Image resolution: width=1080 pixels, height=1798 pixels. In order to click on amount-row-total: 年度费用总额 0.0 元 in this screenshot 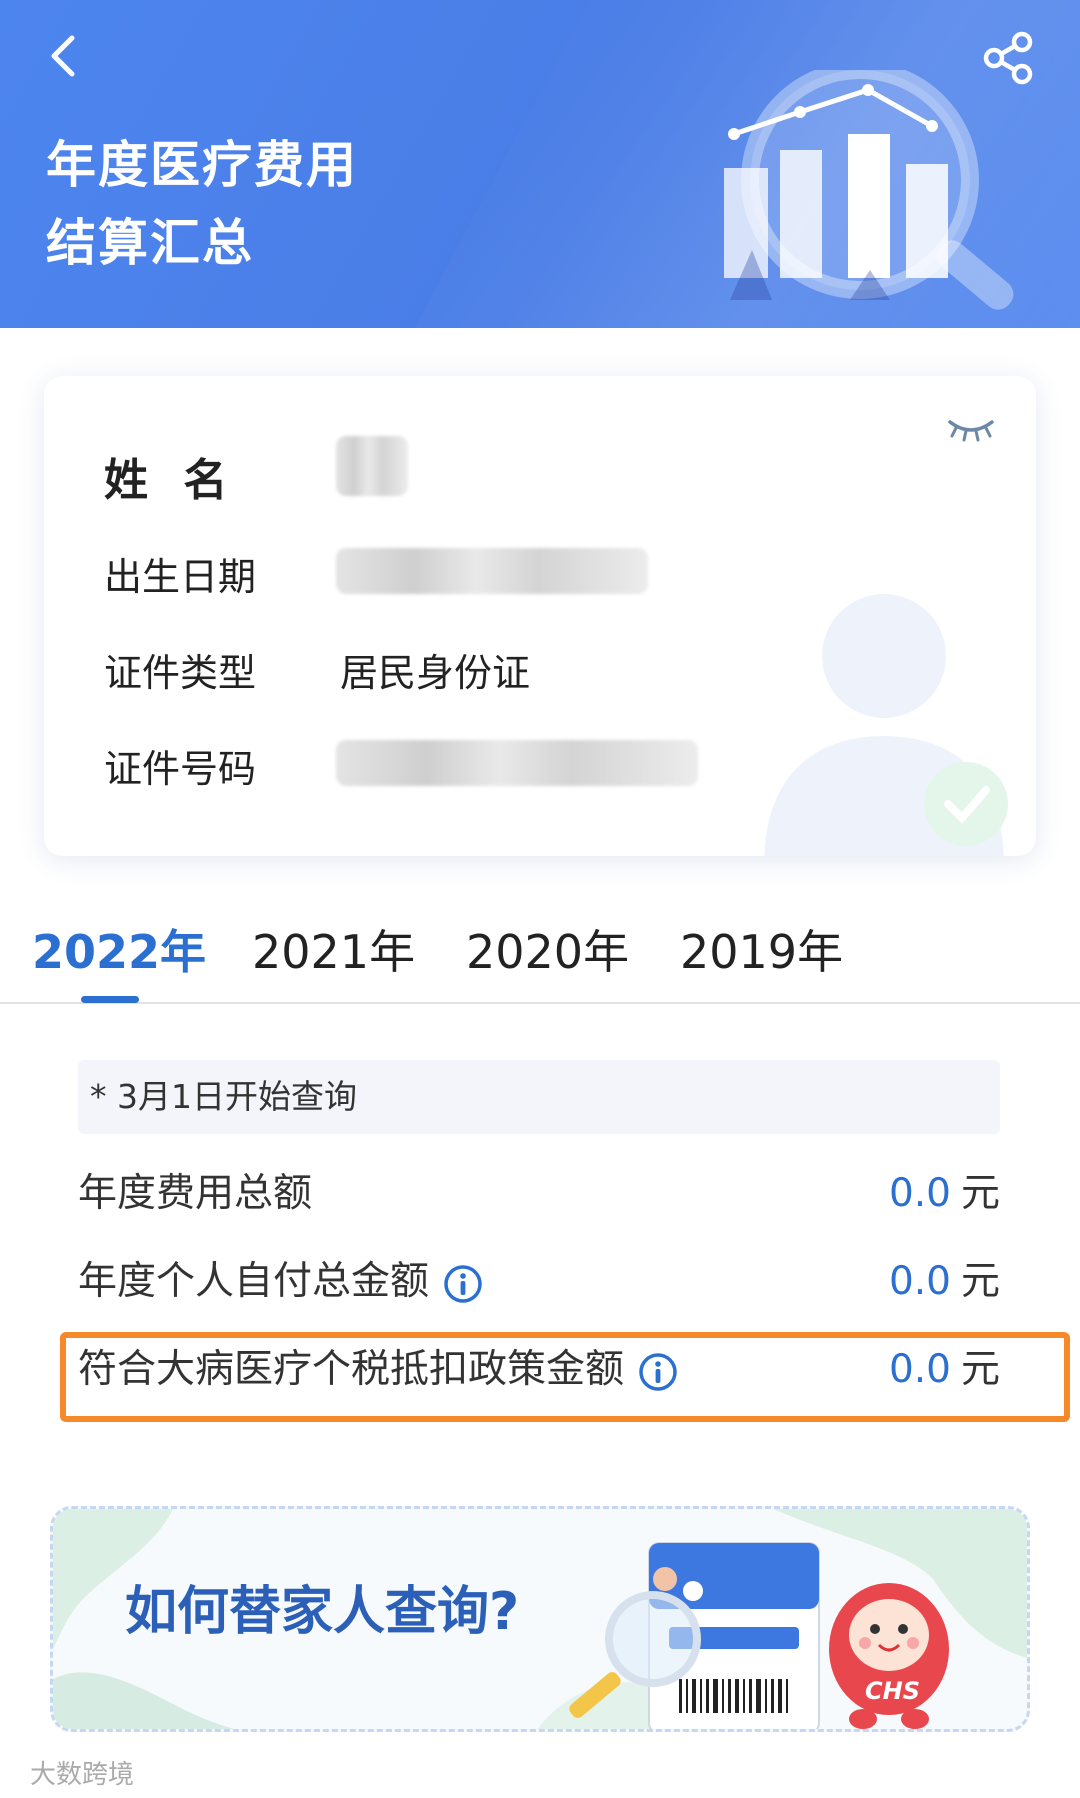, I will do `click(539, 1194)`.